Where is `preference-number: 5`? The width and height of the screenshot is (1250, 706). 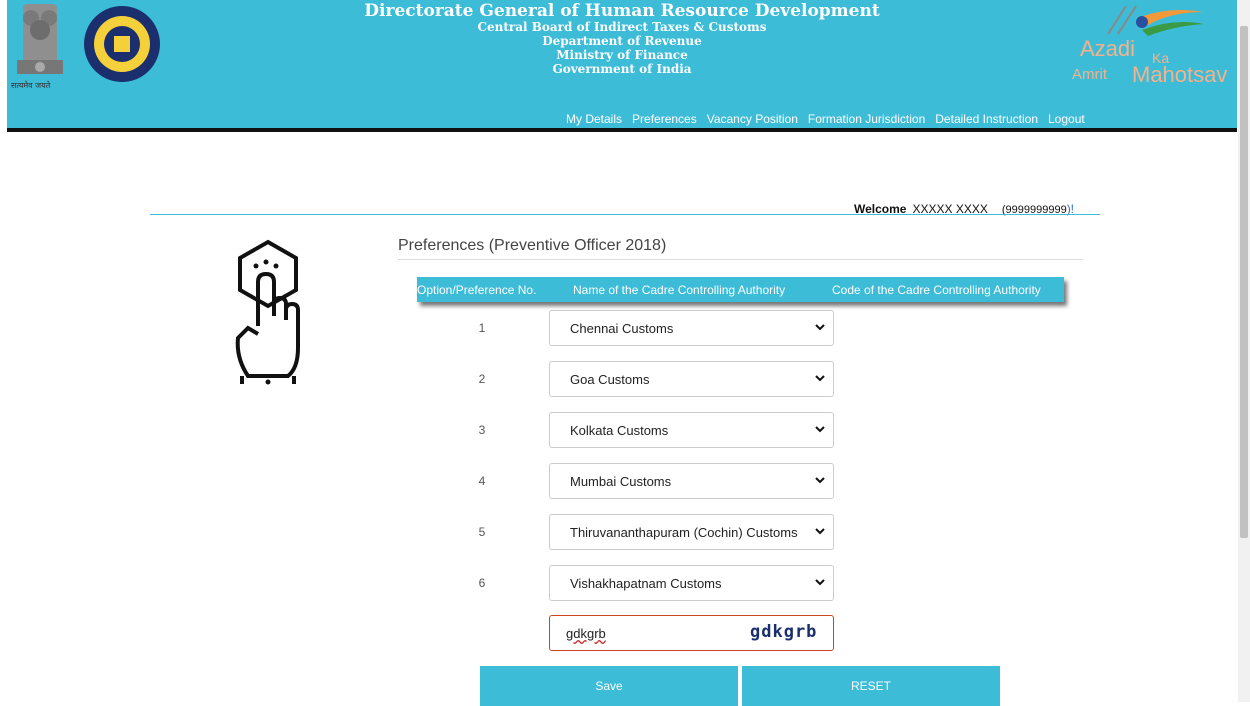
preference-number: 5 is located at coordinates (482, 532).